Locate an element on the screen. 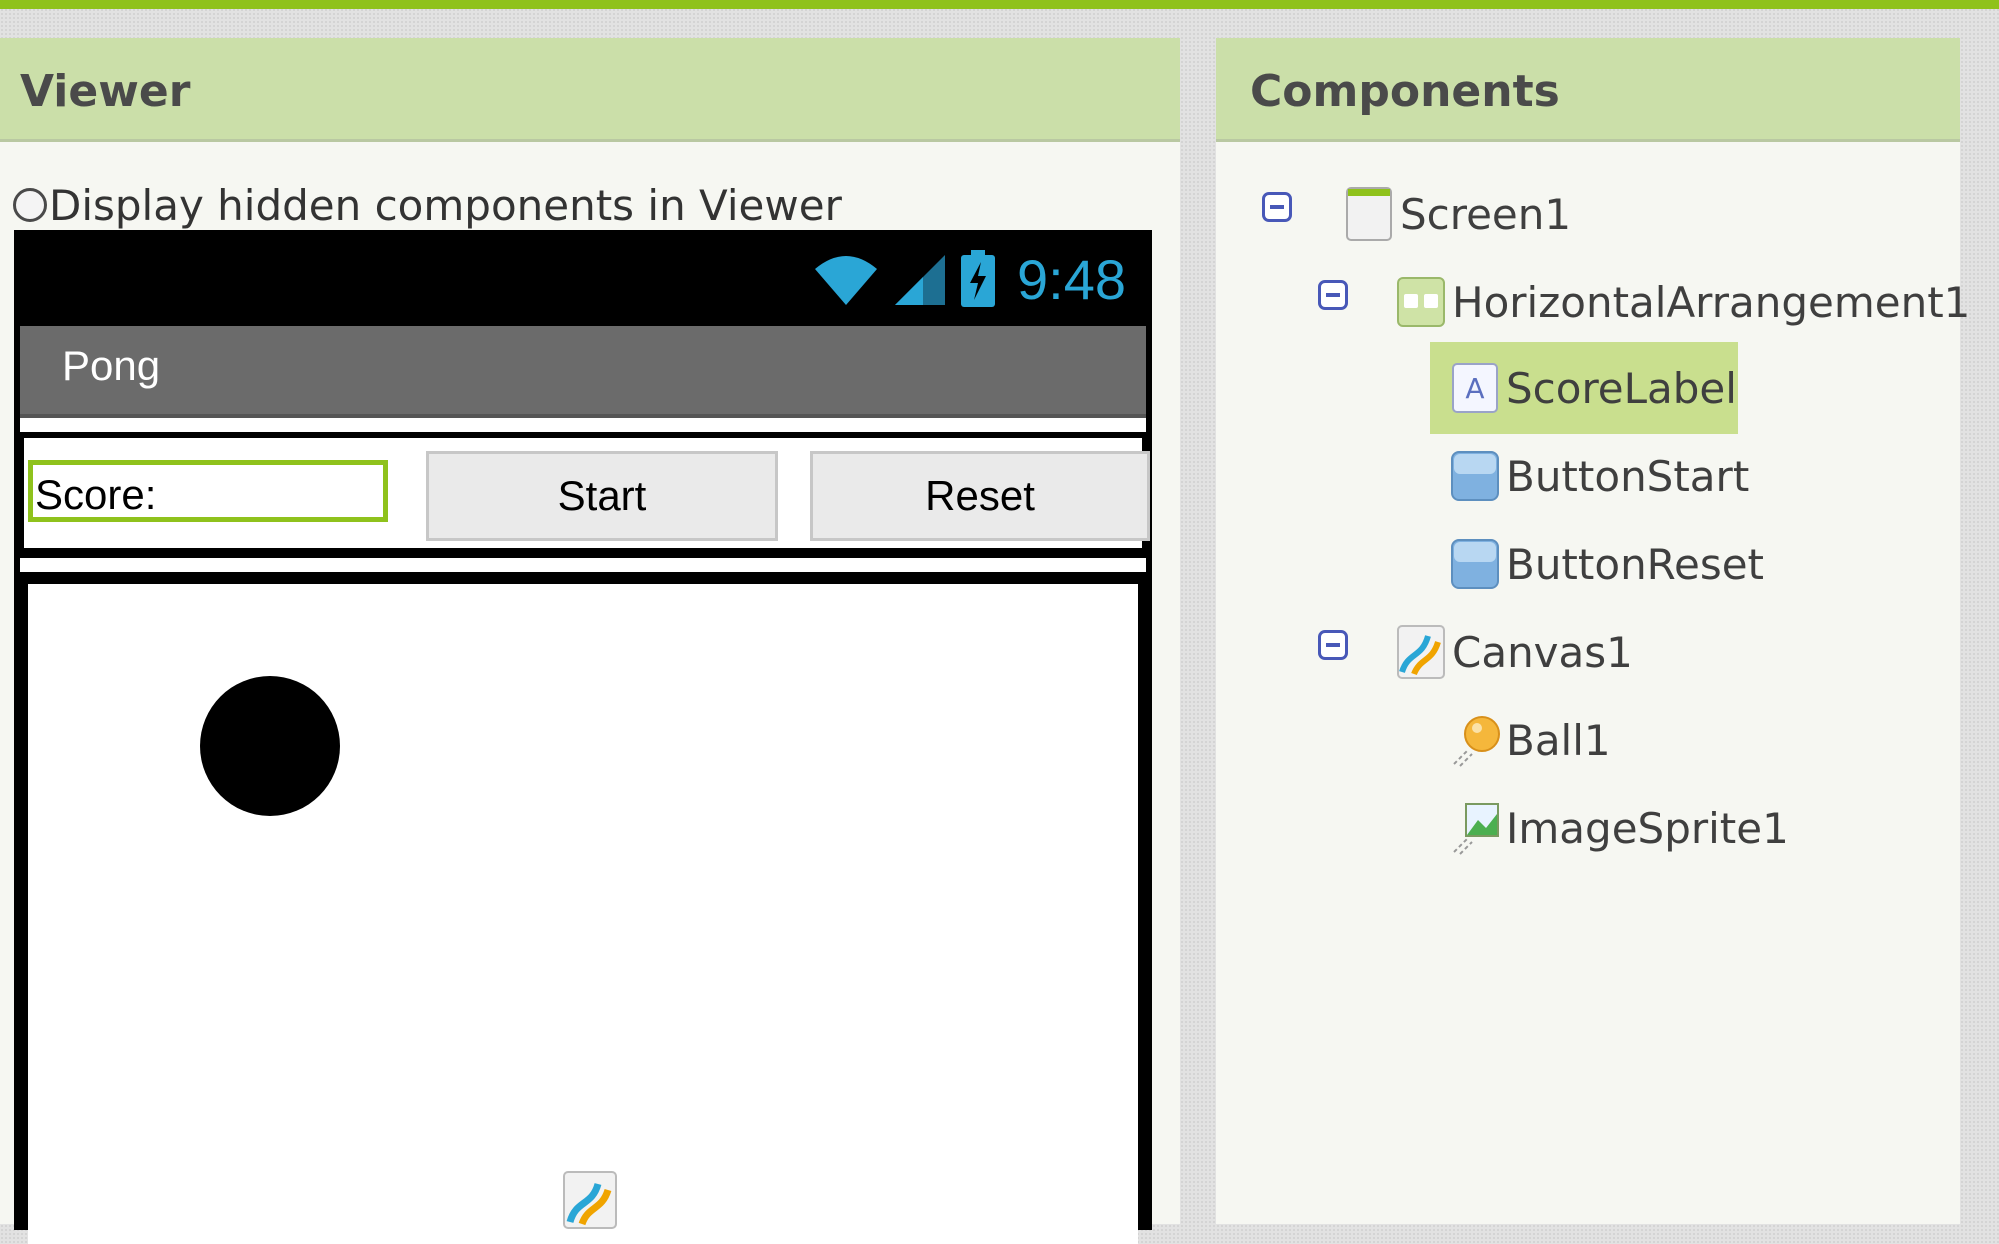 The image size is (1999, 1244). tree-item-label: ImageSprite1 is located at coordinates (1647, 828).